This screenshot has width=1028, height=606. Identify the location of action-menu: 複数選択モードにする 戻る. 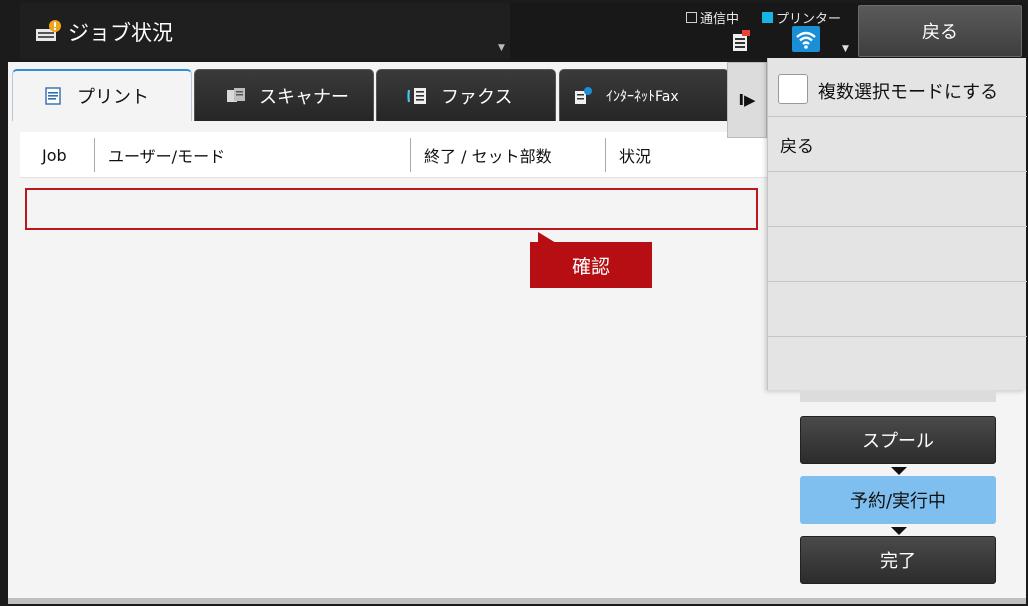
(897, 225).